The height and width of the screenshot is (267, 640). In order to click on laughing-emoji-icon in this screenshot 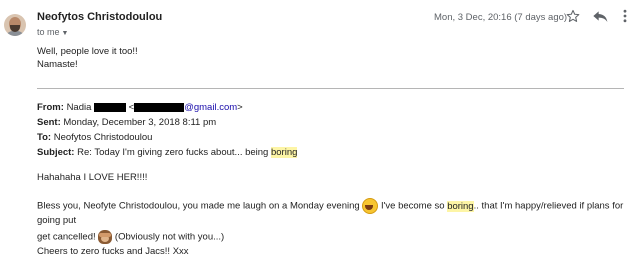, I will do `click(370, 206)`.